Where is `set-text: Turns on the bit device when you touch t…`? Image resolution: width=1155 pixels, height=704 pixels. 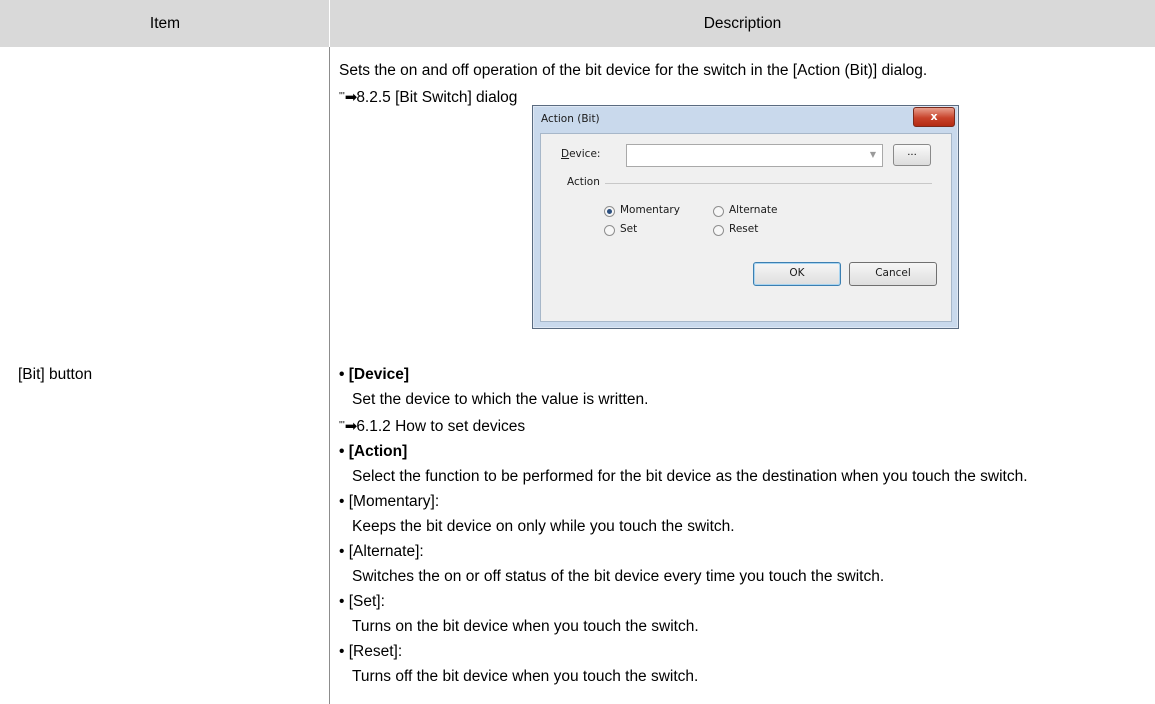 set-text: Turns on the bit device when you touch t… is located at coordinates (525, 626).